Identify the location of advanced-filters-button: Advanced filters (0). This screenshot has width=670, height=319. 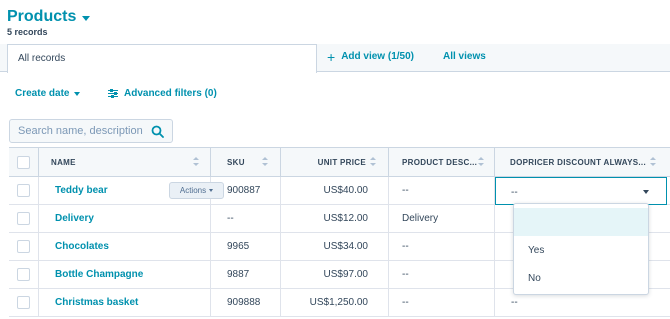
(162, 93).